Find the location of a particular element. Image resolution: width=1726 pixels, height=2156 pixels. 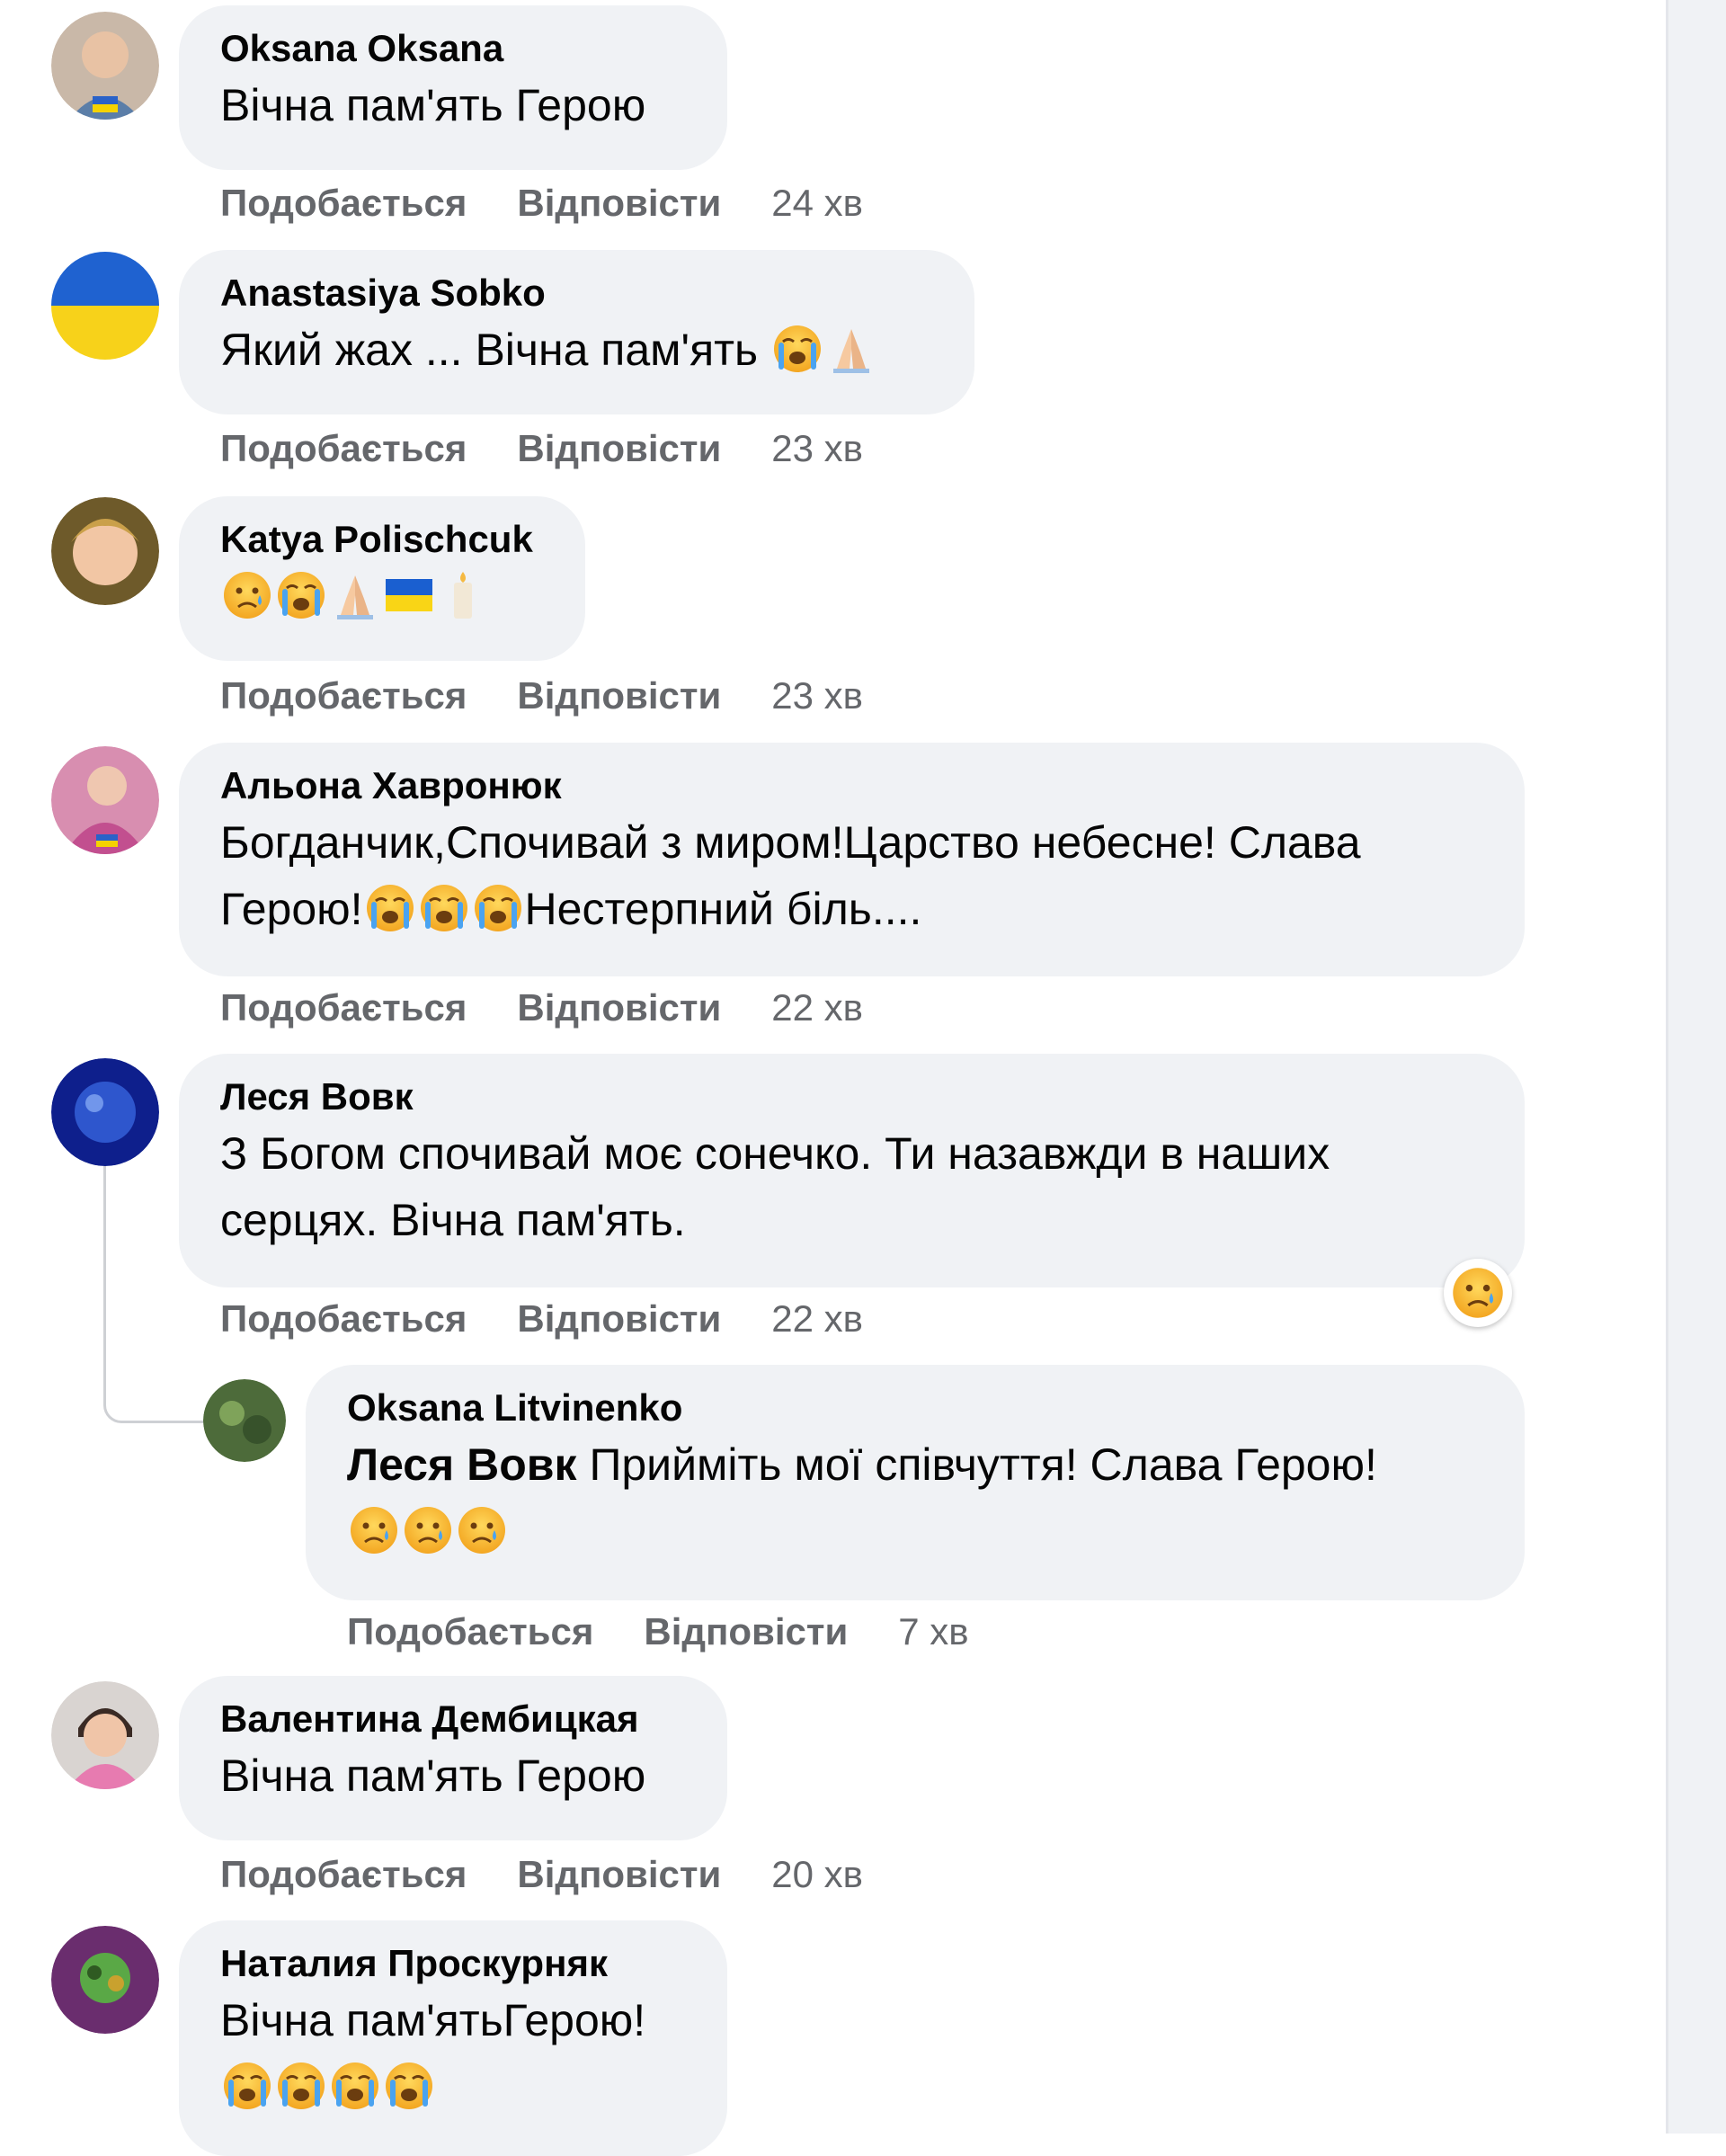

comment-time: 20 хв is located at coordinates (817, 1874).